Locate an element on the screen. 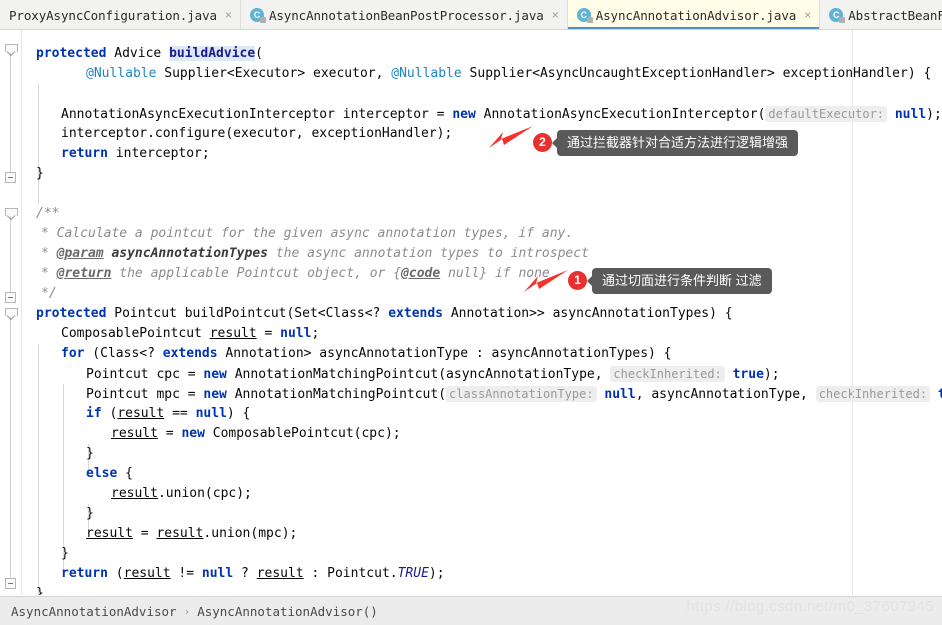 This screenshot has height=625, width=942. editor-tab-1: C AsyncAnnotationBeanPostProcessor.java × is located at coordinates (404, 14).